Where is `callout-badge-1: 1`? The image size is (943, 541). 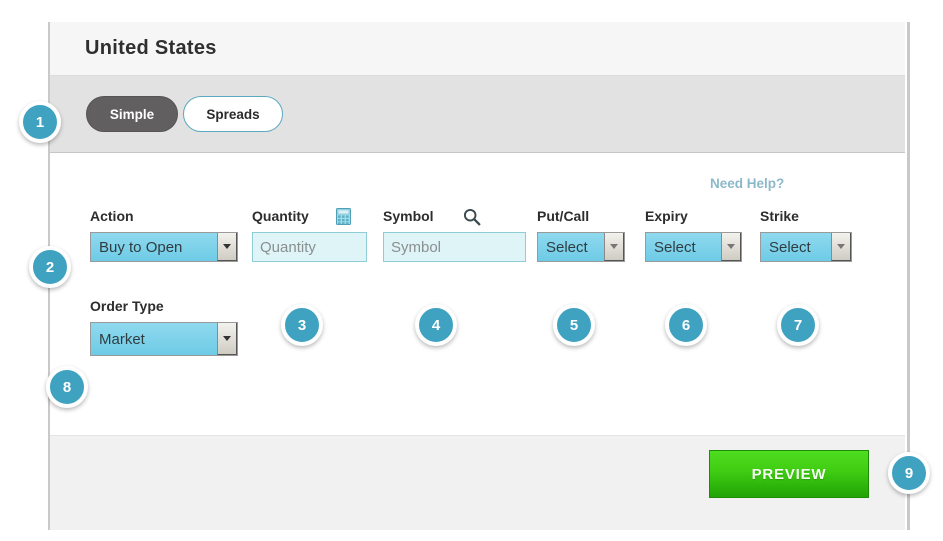 callout-badge-1: 1 is located at coordinates (40, 122).